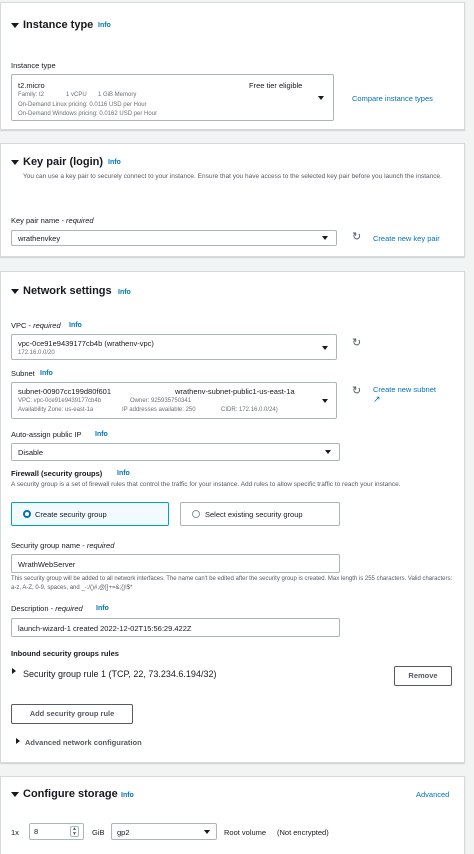 This screenshot has height=854, width=474. I want to click on instance-type-field-label: Instance type, so click(33, 65).